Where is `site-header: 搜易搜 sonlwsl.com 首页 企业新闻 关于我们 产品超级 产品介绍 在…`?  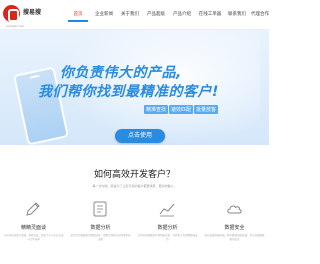
site-header: 搜易搜 sonlwsl.com 首页 企业新闻 关于我们 产品超级 产品介绍 在… is located at coordinates (134, 15).